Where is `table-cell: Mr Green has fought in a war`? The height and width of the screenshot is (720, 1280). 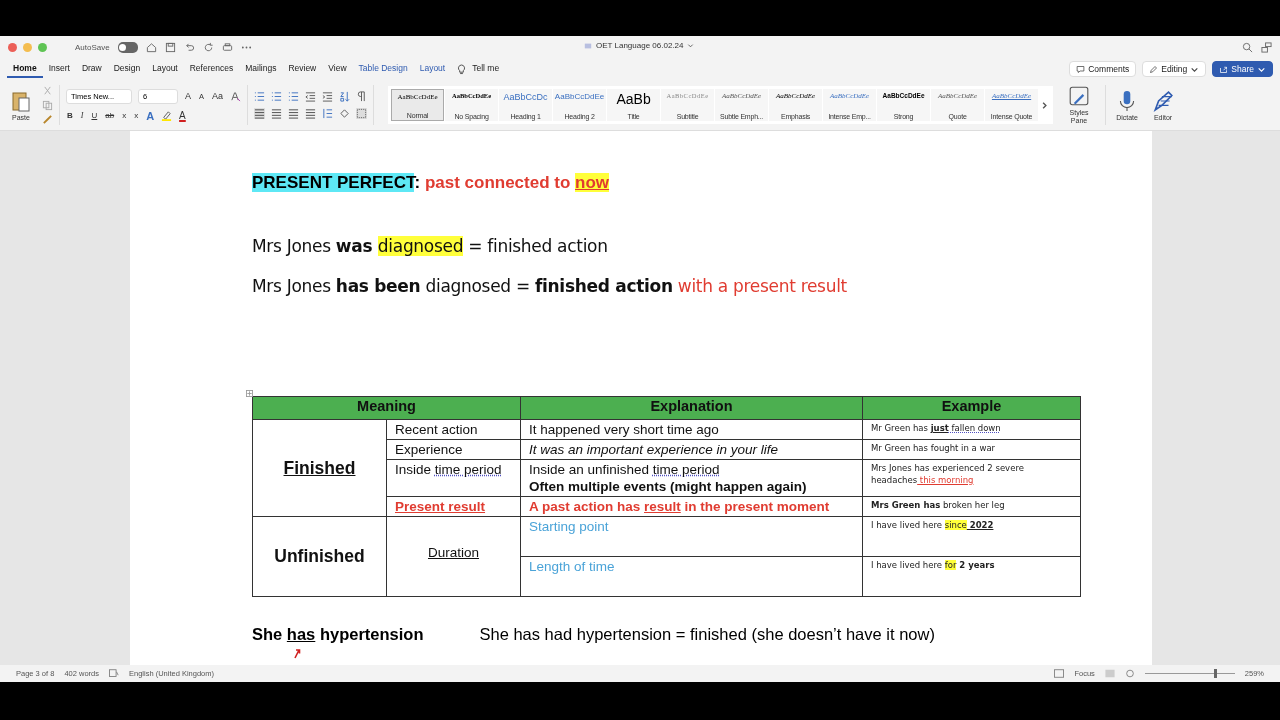
table-cell: Mr Green has fought in a war is located at coordinates (971, 449).